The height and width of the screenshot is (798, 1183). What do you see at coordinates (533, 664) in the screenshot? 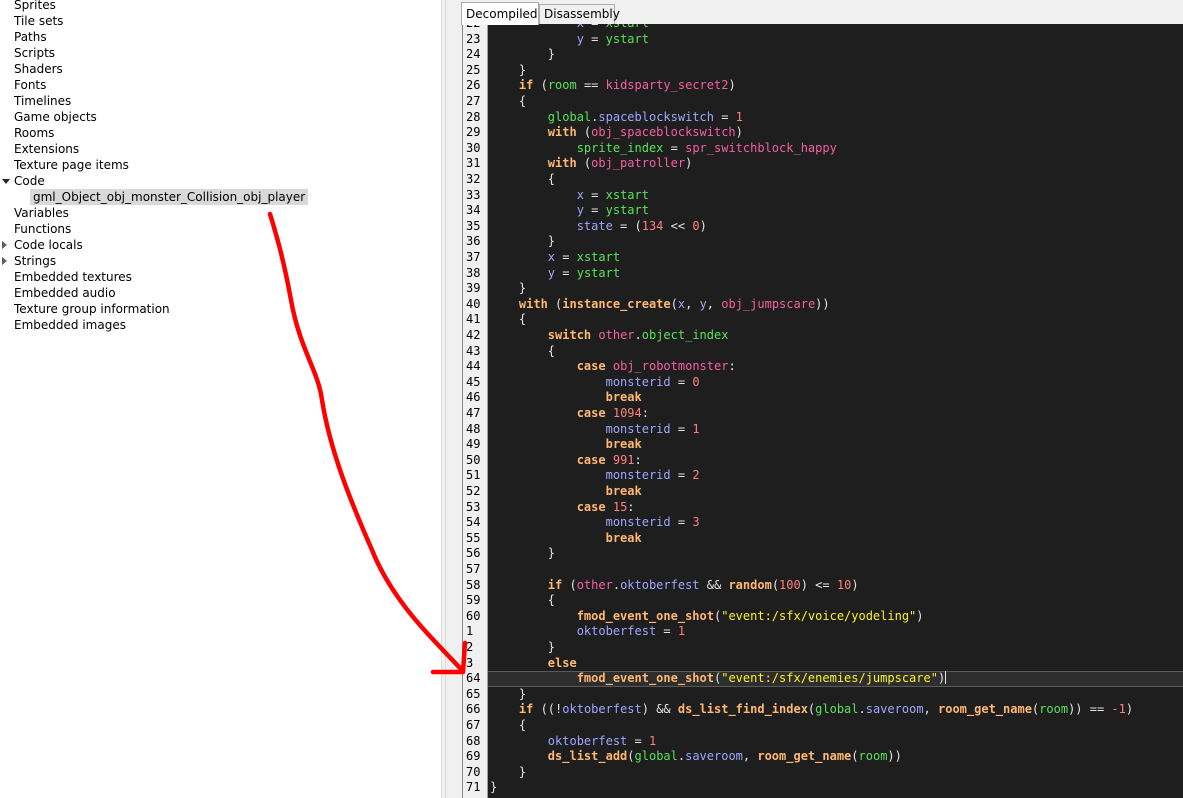
I see `code-line: else` at bounding box center [533, 664].